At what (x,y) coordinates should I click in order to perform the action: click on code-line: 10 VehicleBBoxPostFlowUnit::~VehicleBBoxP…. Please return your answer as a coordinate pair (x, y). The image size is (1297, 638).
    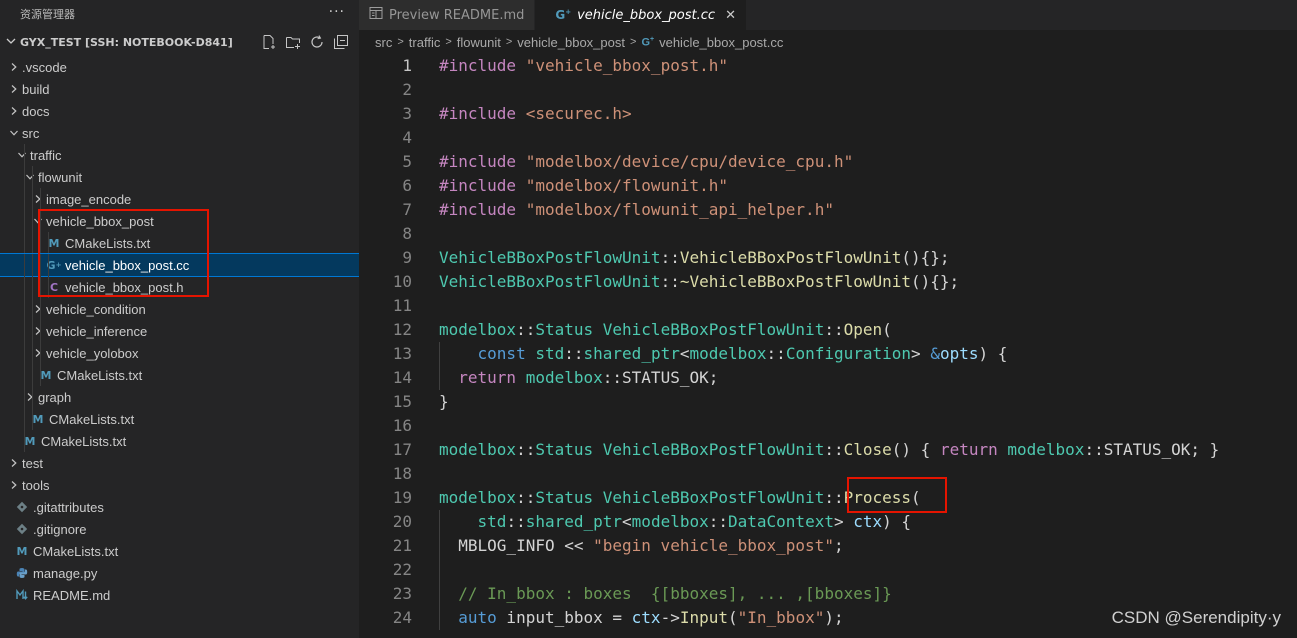
    Looking at the image, I should click on (828, 282).